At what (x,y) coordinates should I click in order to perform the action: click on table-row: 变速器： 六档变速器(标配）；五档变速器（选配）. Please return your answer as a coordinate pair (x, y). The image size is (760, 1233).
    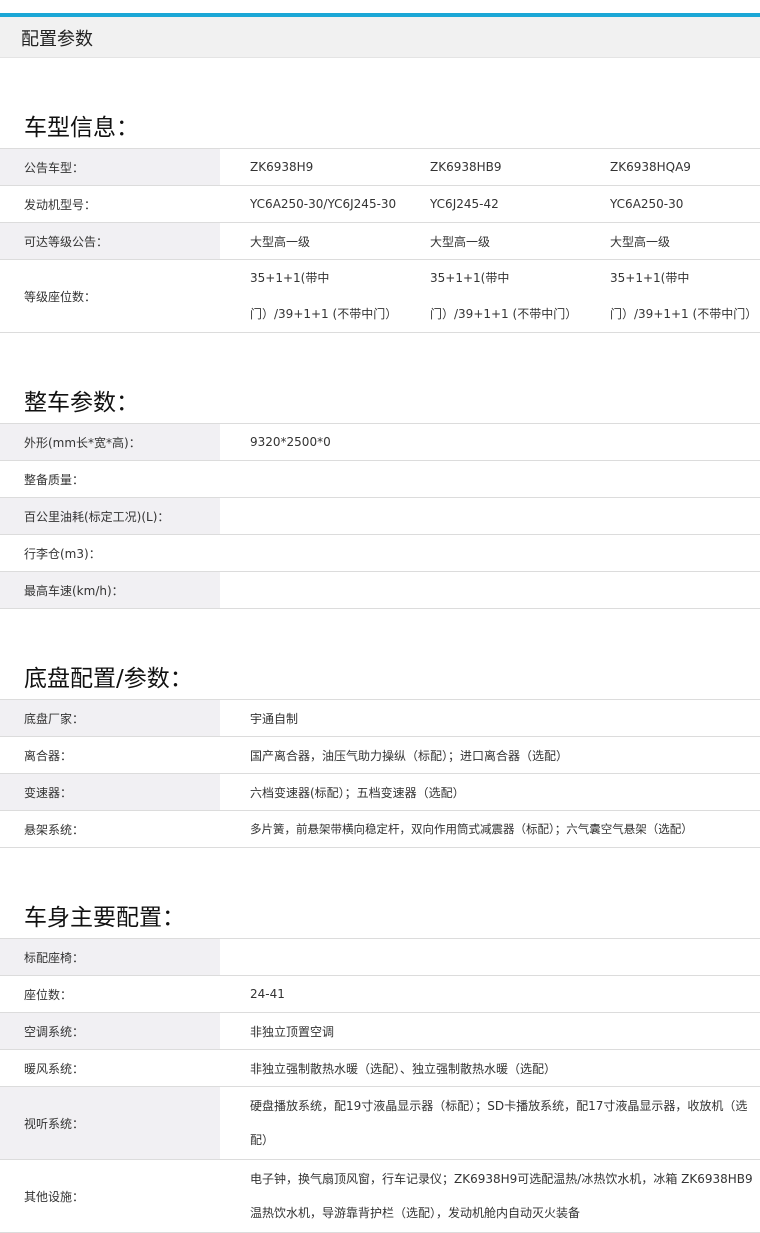
    Looking at the image, I should click on (380, 792).